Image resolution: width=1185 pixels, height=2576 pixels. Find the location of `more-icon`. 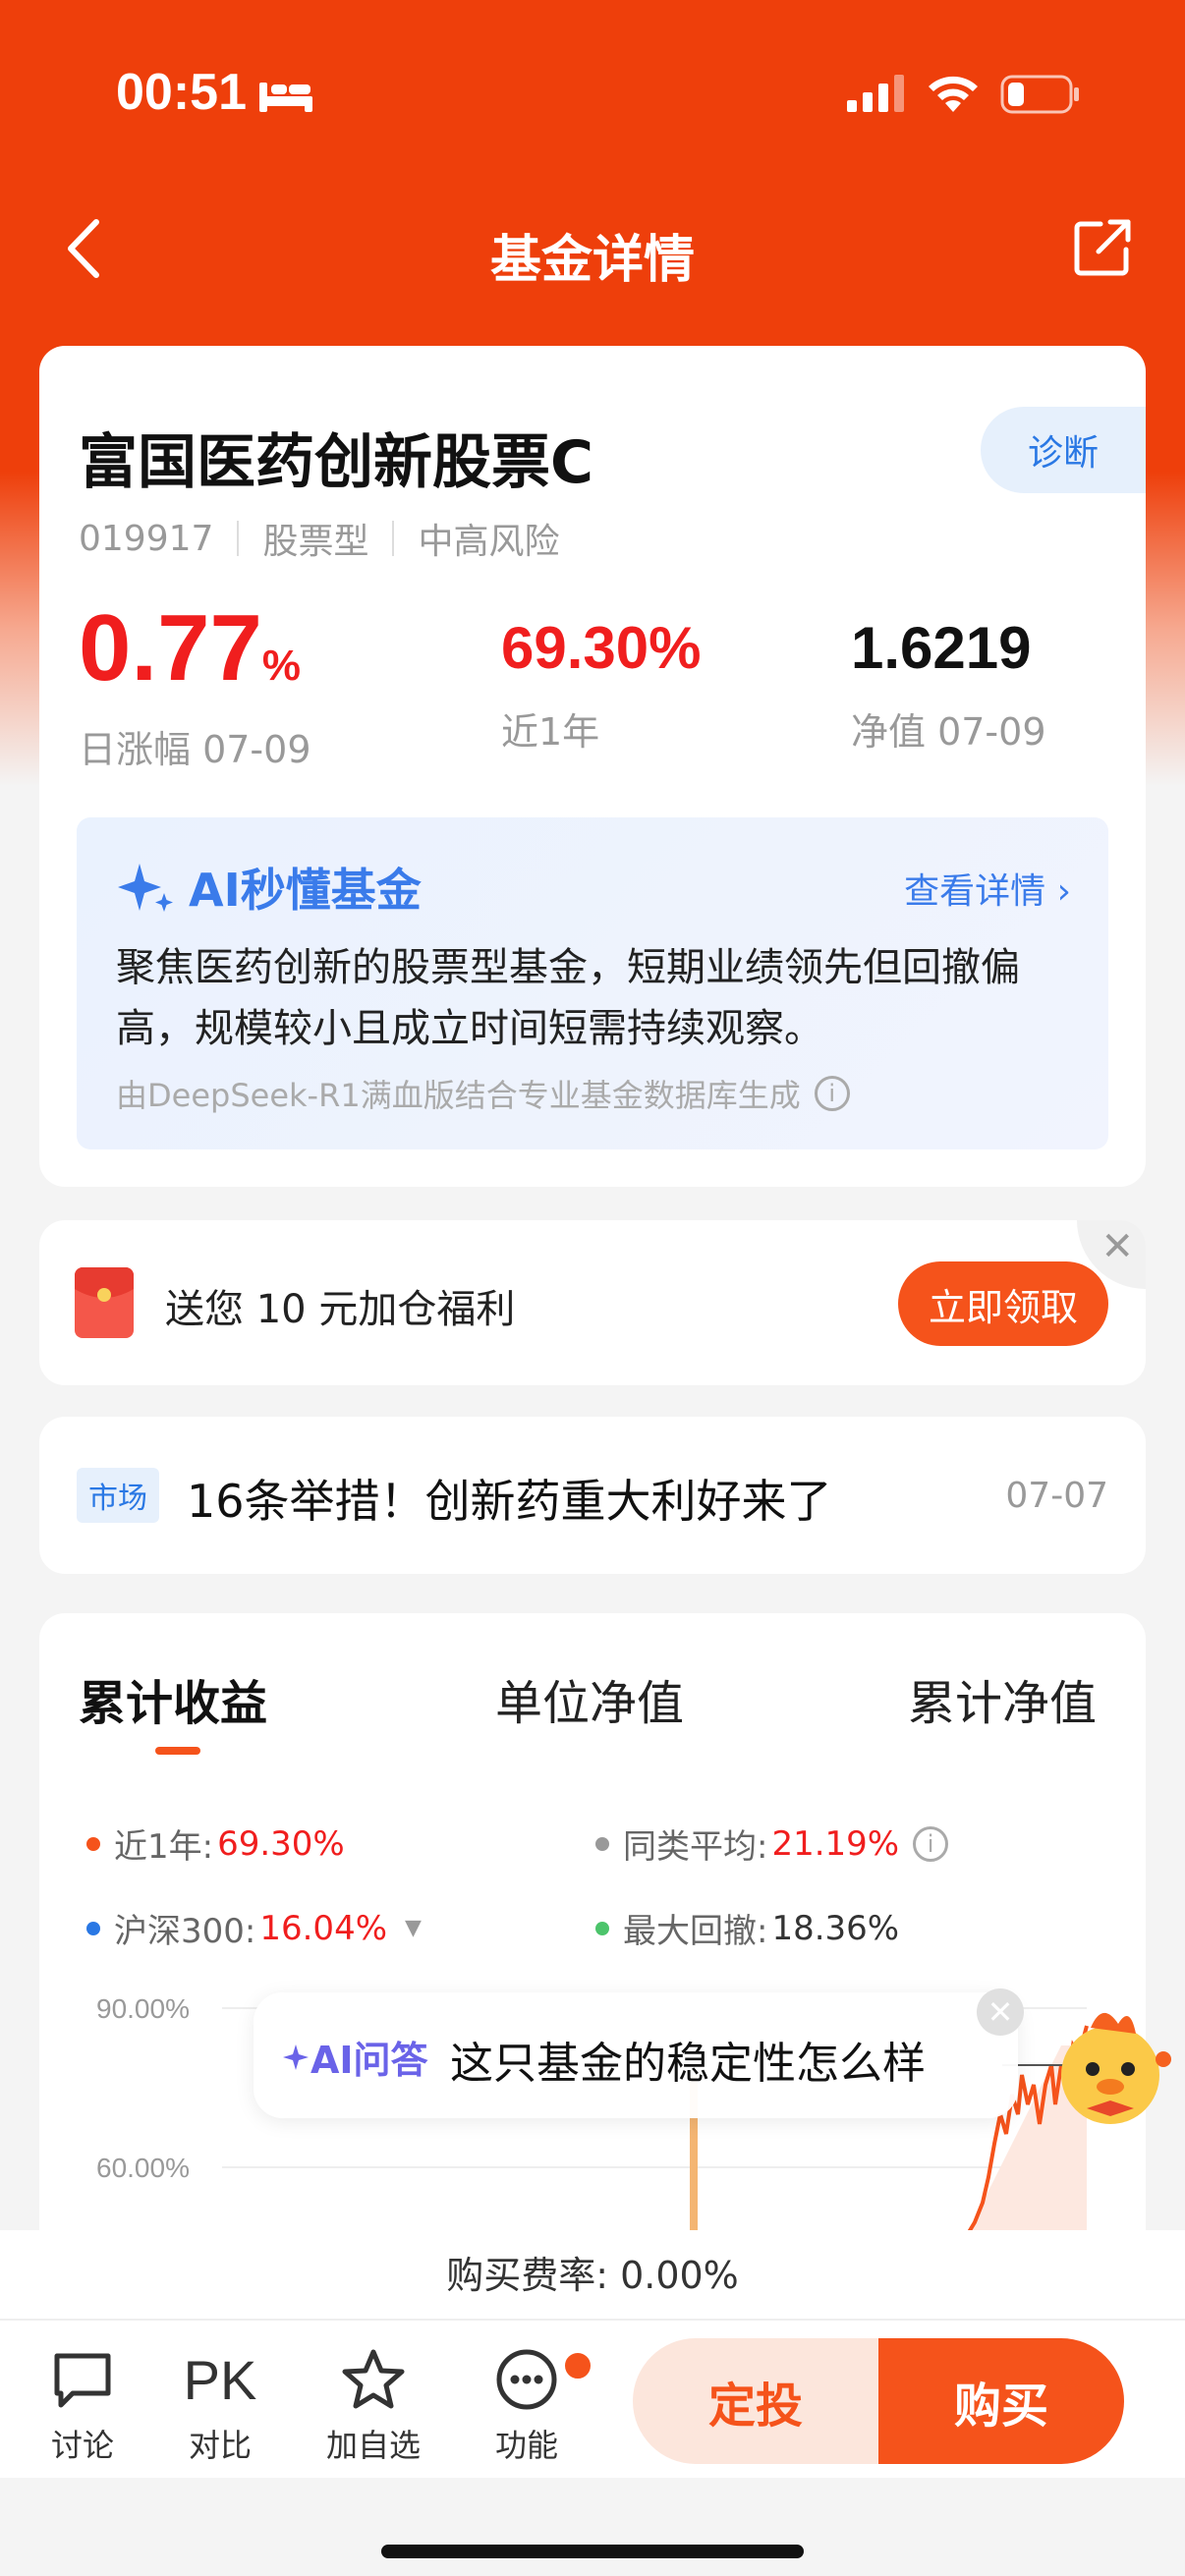

more-icon is located at coordinates (527, 2379).